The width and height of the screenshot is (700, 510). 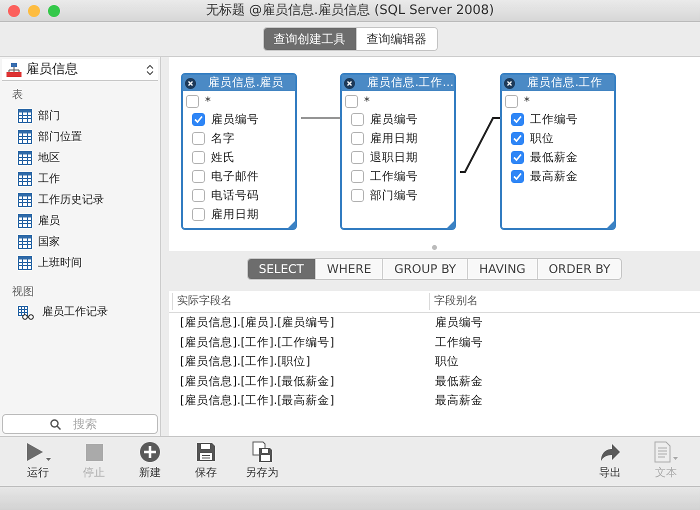 What do you see at coordinates (80, 70) in the screenshot?
I see `database-selector: 雇员信息` at bounding box center [80, 70].